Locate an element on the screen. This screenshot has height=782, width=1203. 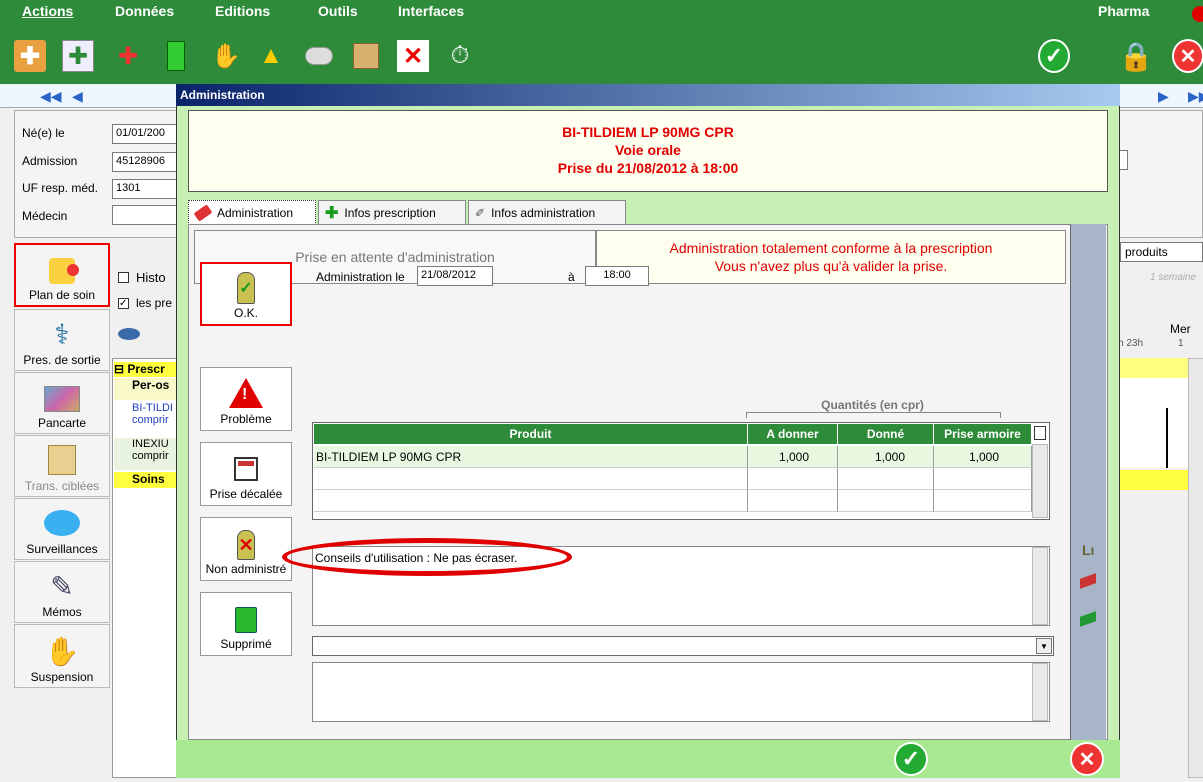
cell-armoire: 1,000 is located at coordinates (983, 457).